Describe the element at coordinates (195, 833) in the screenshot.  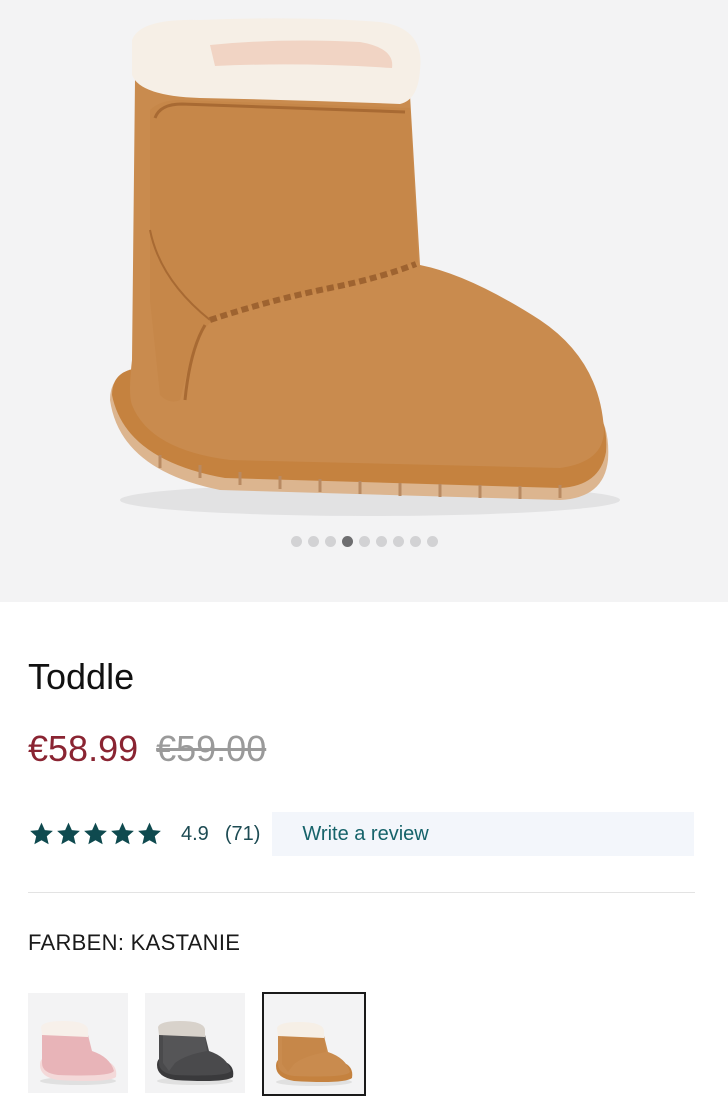
I see `rating-value: 4.9` at that location.